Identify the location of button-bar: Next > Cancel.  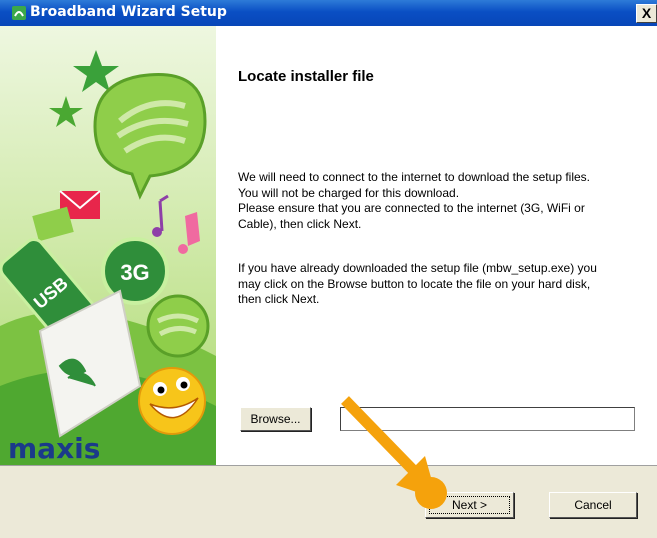
(328, 501).